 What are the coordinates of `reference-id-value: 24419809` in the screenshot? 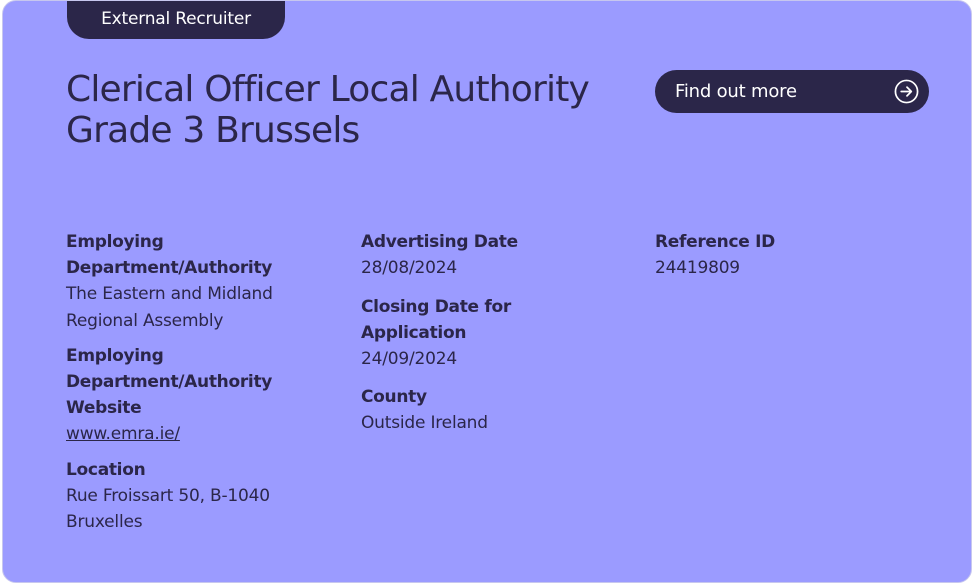 It's located at (697, 268).